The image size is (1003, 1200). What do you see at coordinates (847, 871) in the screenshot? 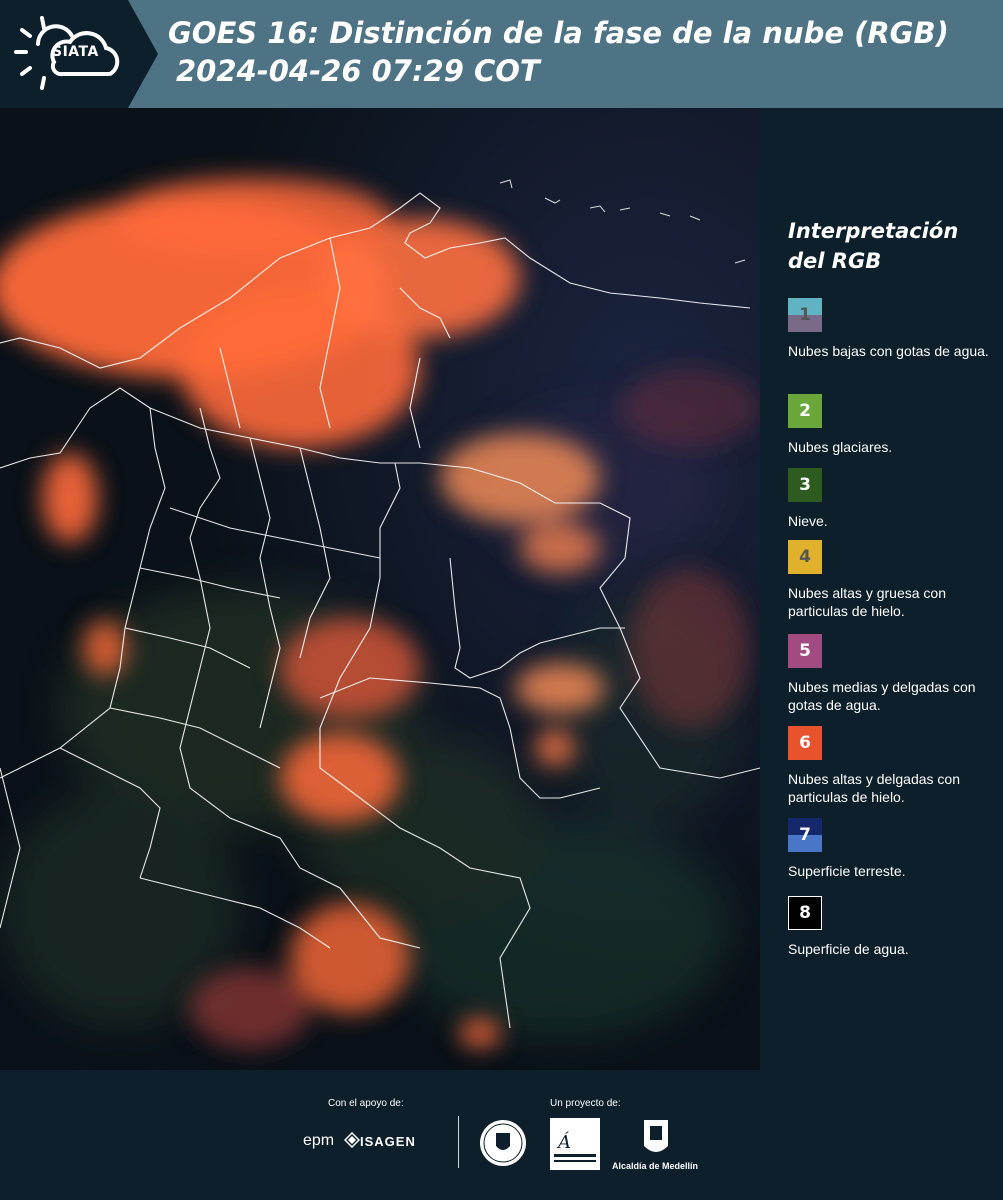
I see `legend-label-7: Superficie terreste.` at bounding box center [847, 871].